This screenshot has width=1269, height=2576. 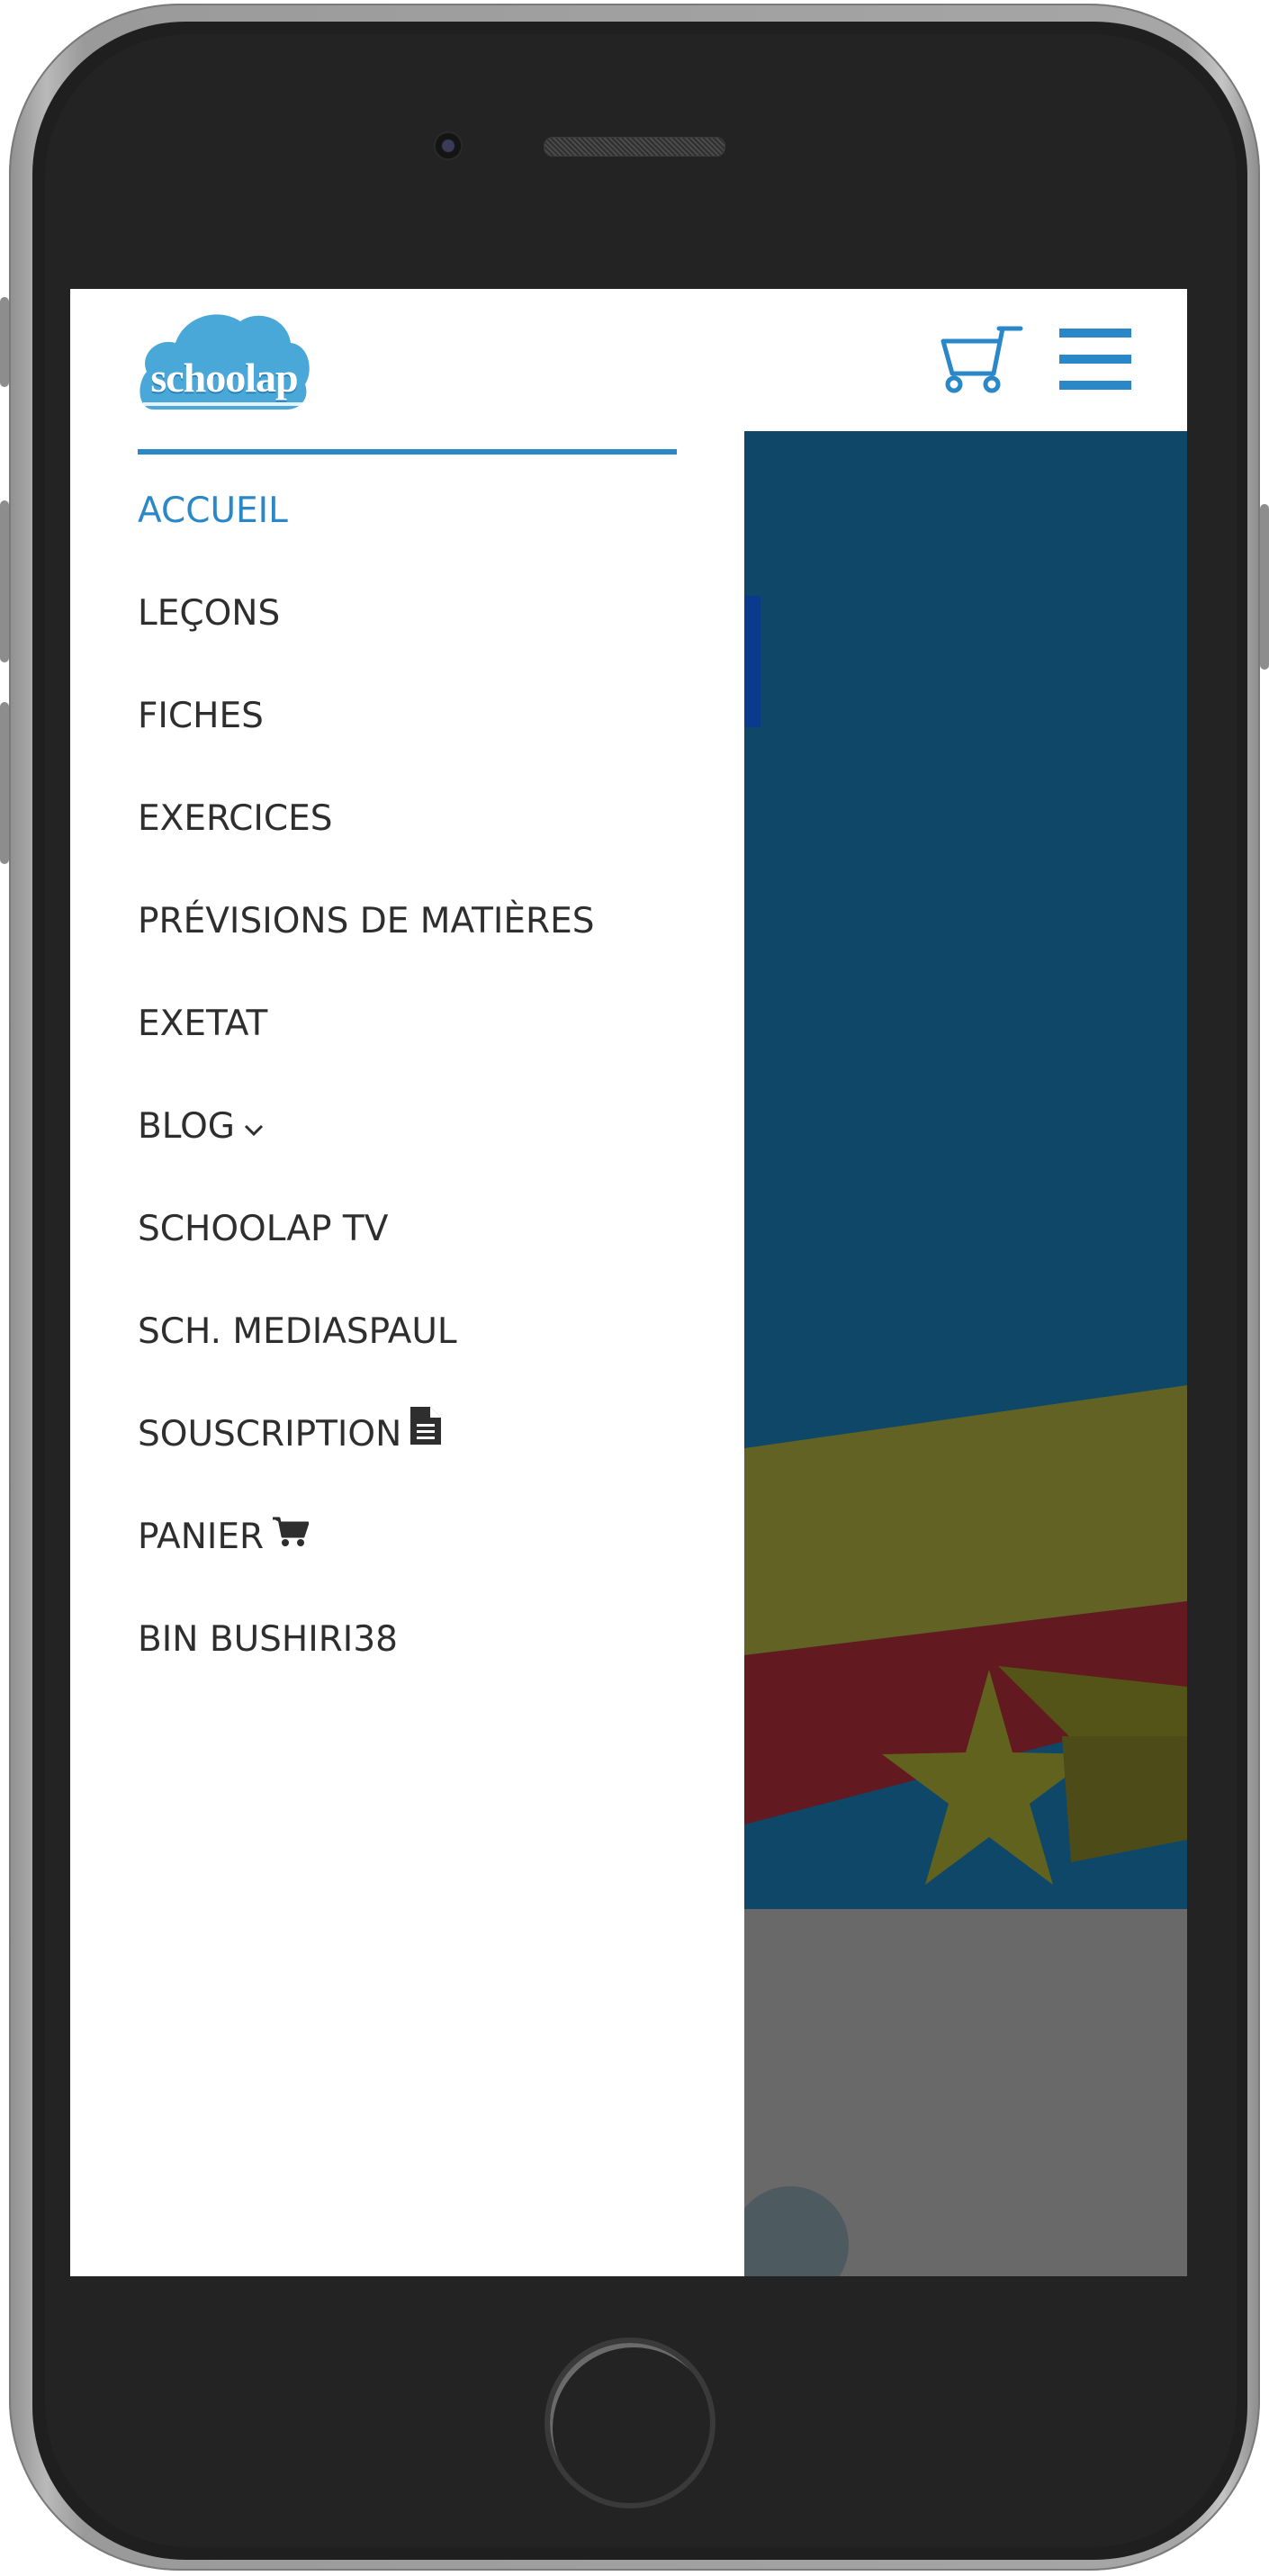 What do you see at coordinates (634, 147) in the screenshot?
I see `earpiece-speaker` at bounding box center [634, 147].